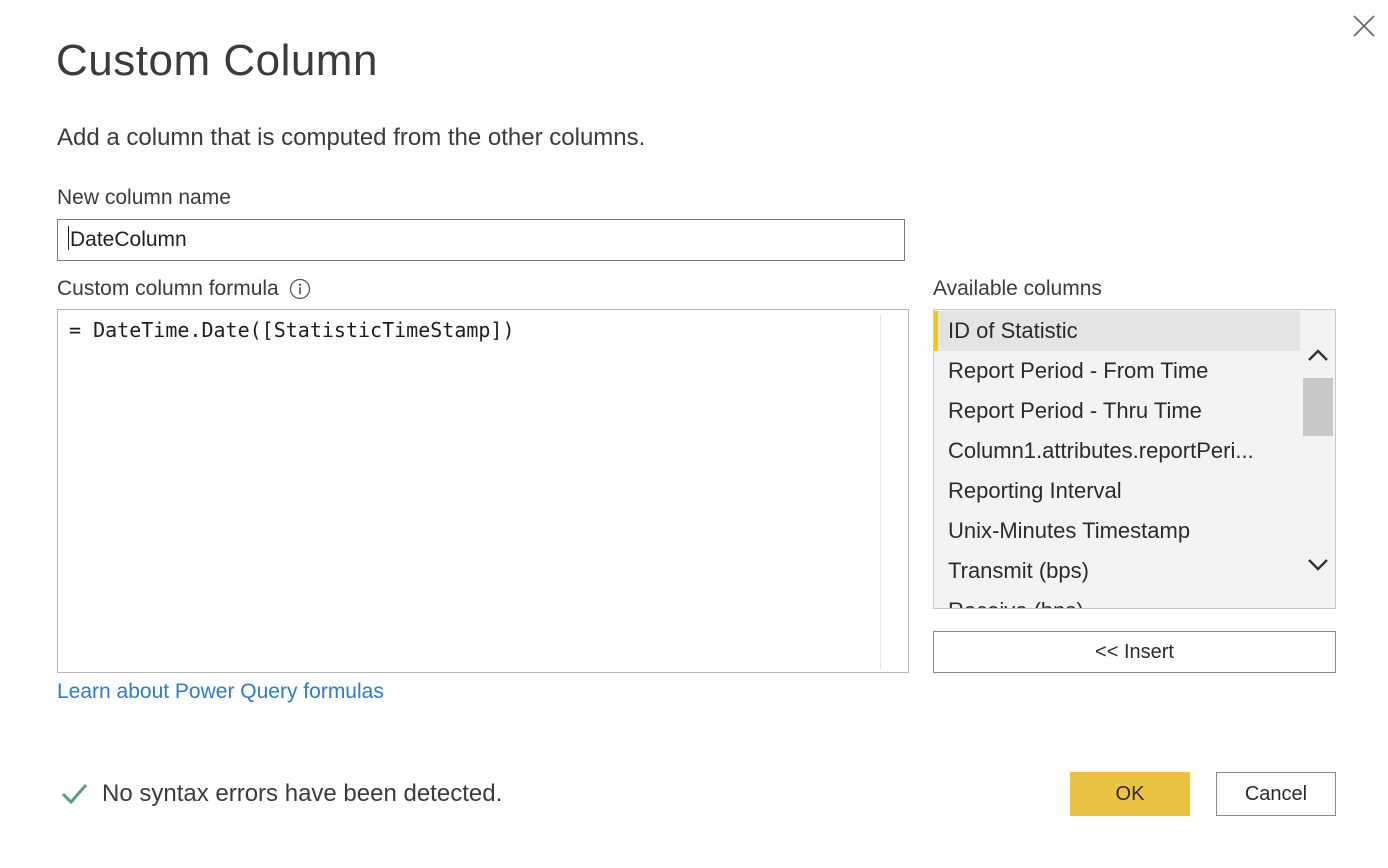 This screenshot has height=868, width=1388. I want to click on cancel-button: Cancel, so click(1276, 794).